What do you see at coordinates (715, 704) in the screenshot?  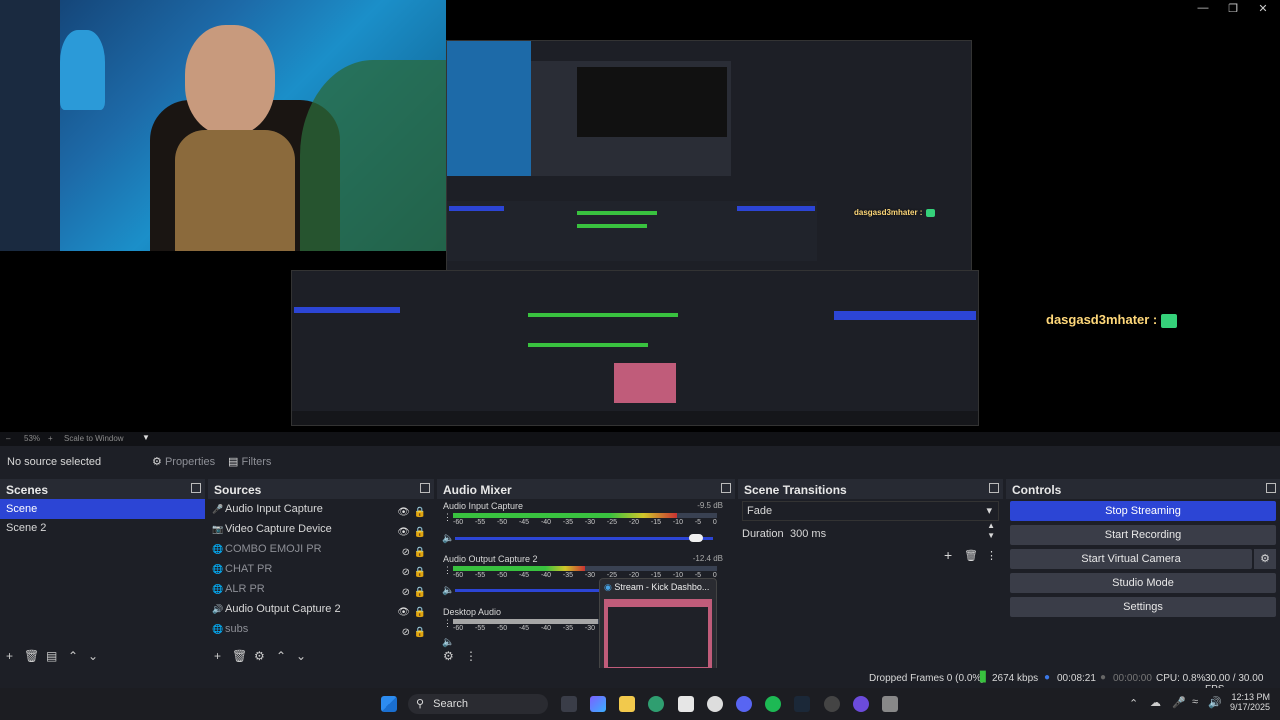 I see `ai-app-icon` at bounding box center [715, 704].